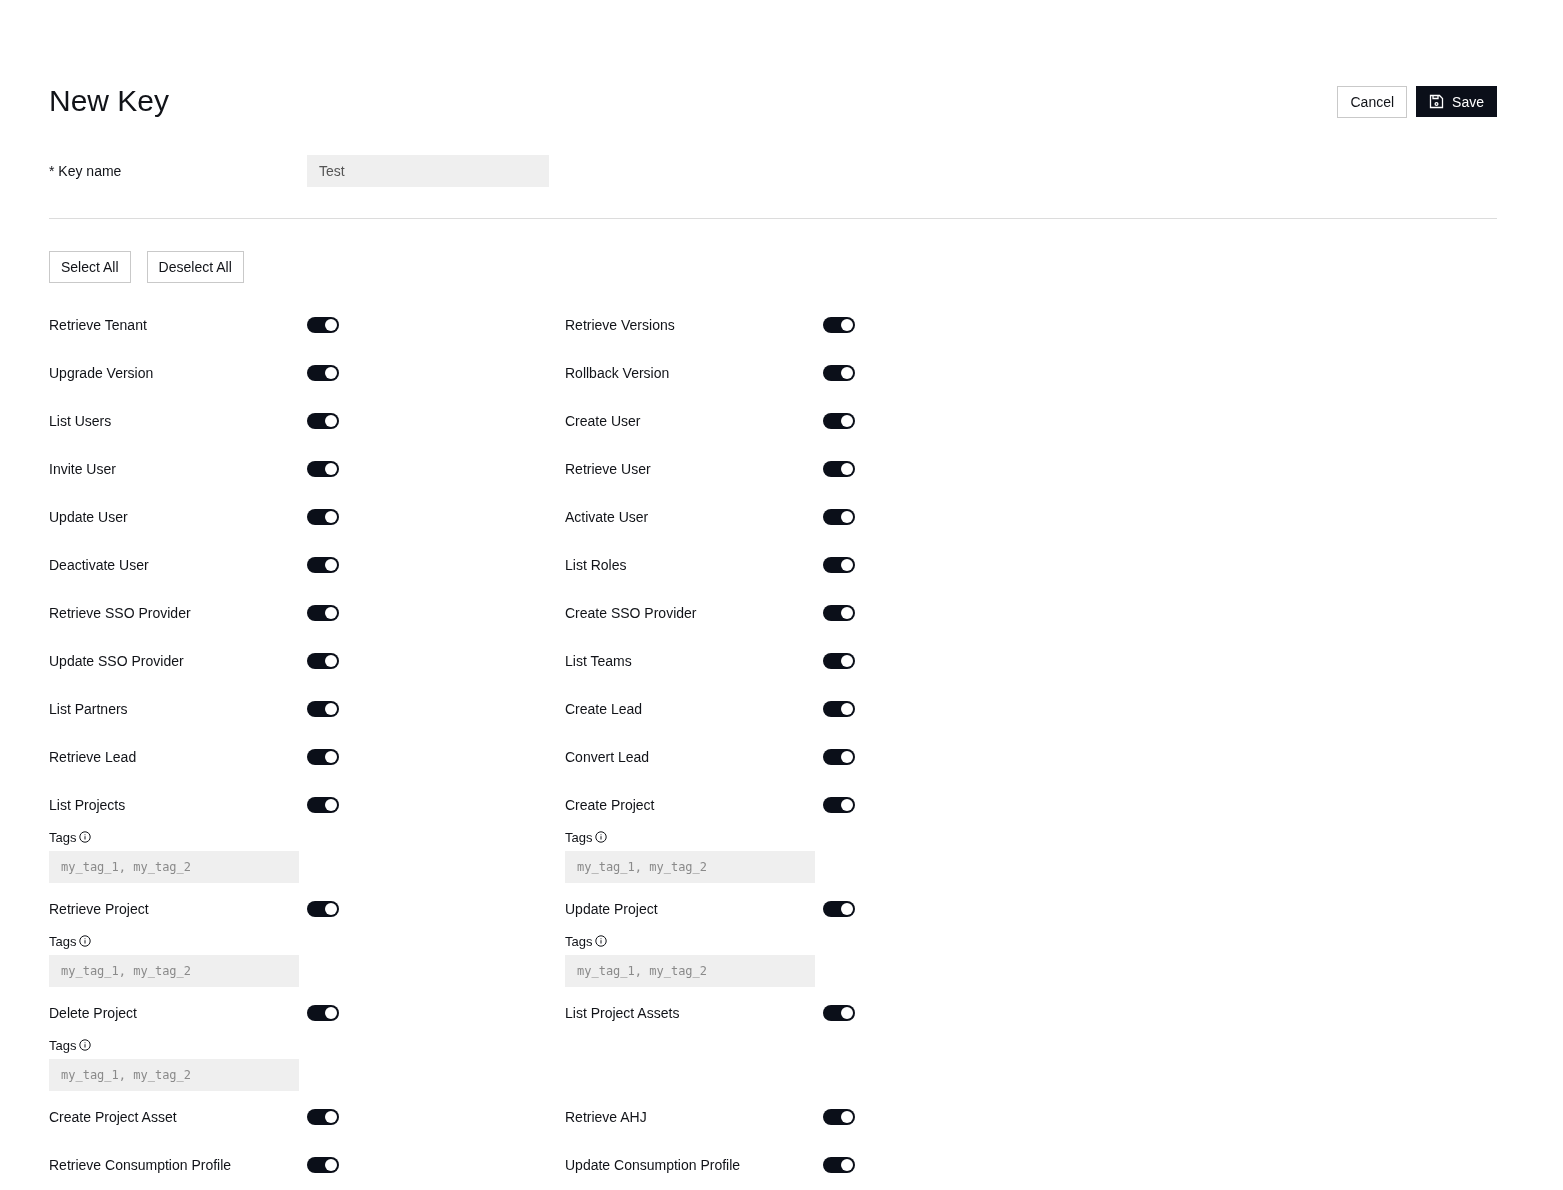  Describe the element at coordinates (608, 469) in the screenshot. I see `permission-label: Retrieve User` at that location.